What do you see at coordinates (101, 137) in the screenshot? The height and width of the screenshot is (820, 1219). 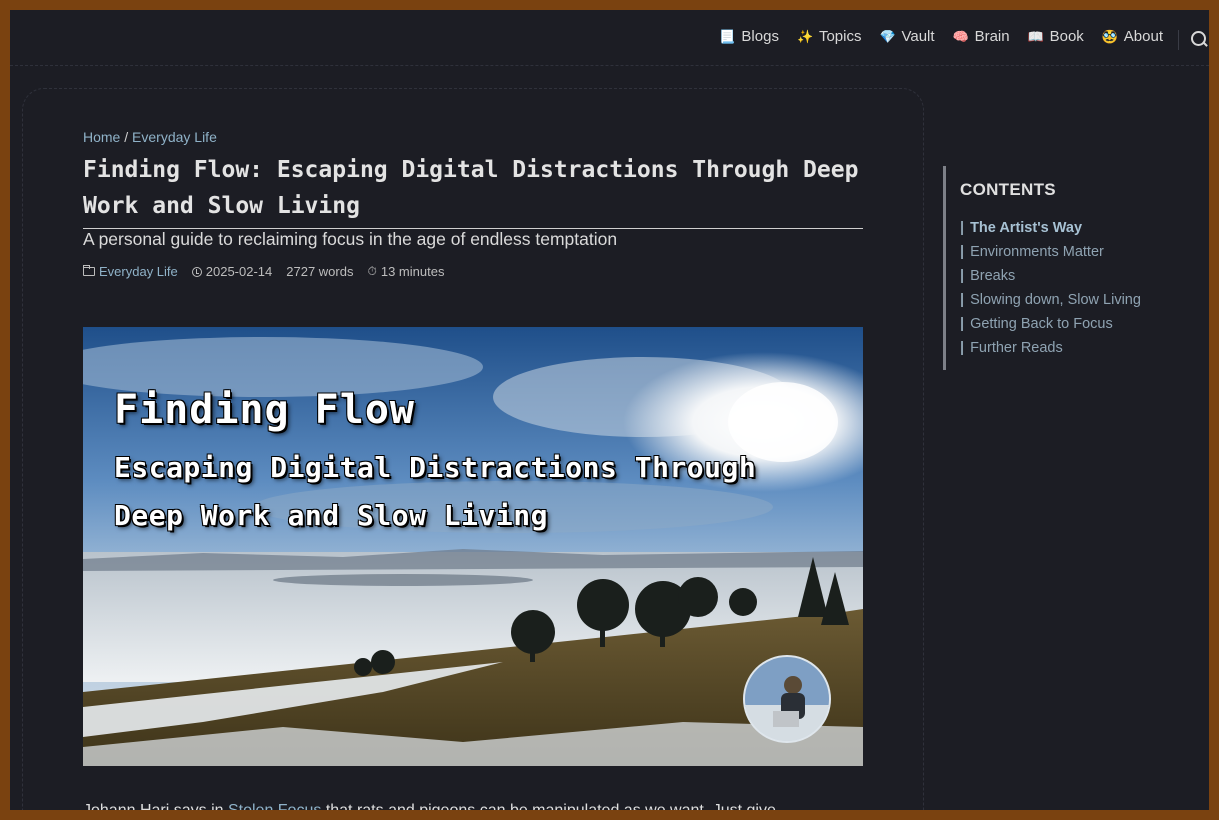 I see `breadcrumb-home-link: Home` at bounding box center [101, 137].